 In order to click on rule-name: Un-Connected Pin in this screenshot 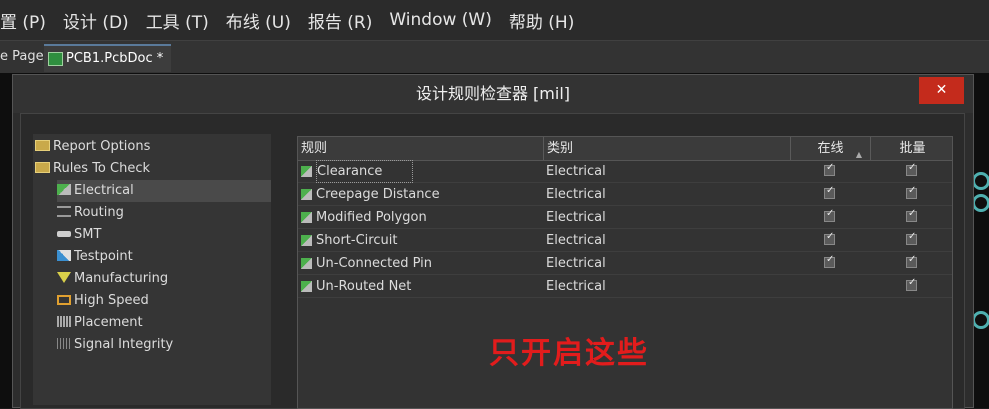, I will do `click(374, 263)`.